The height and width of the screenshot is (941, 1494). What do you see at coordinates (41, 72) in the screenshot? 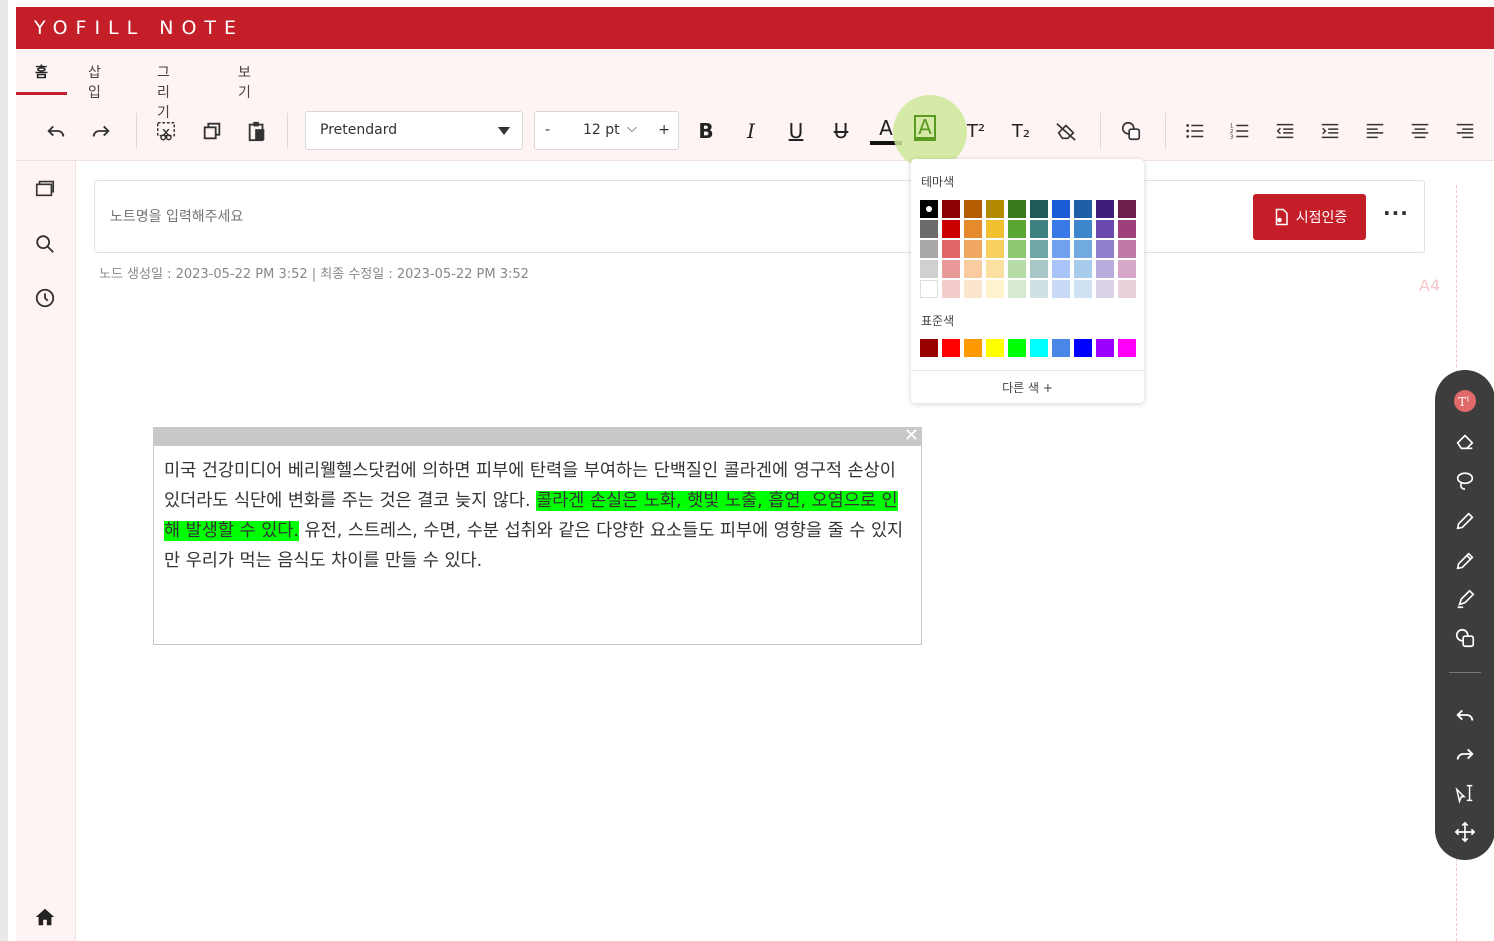
I see `tab-home: 홈` at bounding box center [41, 72].